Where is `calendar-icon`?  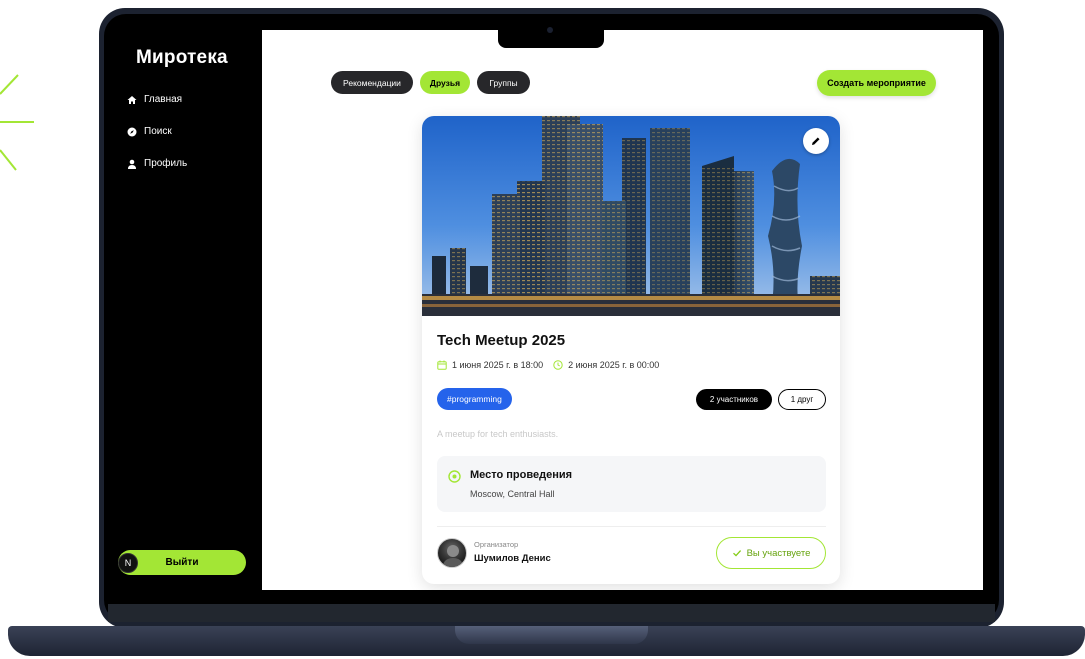
calendar-icon is located at coordinates (442, 365).